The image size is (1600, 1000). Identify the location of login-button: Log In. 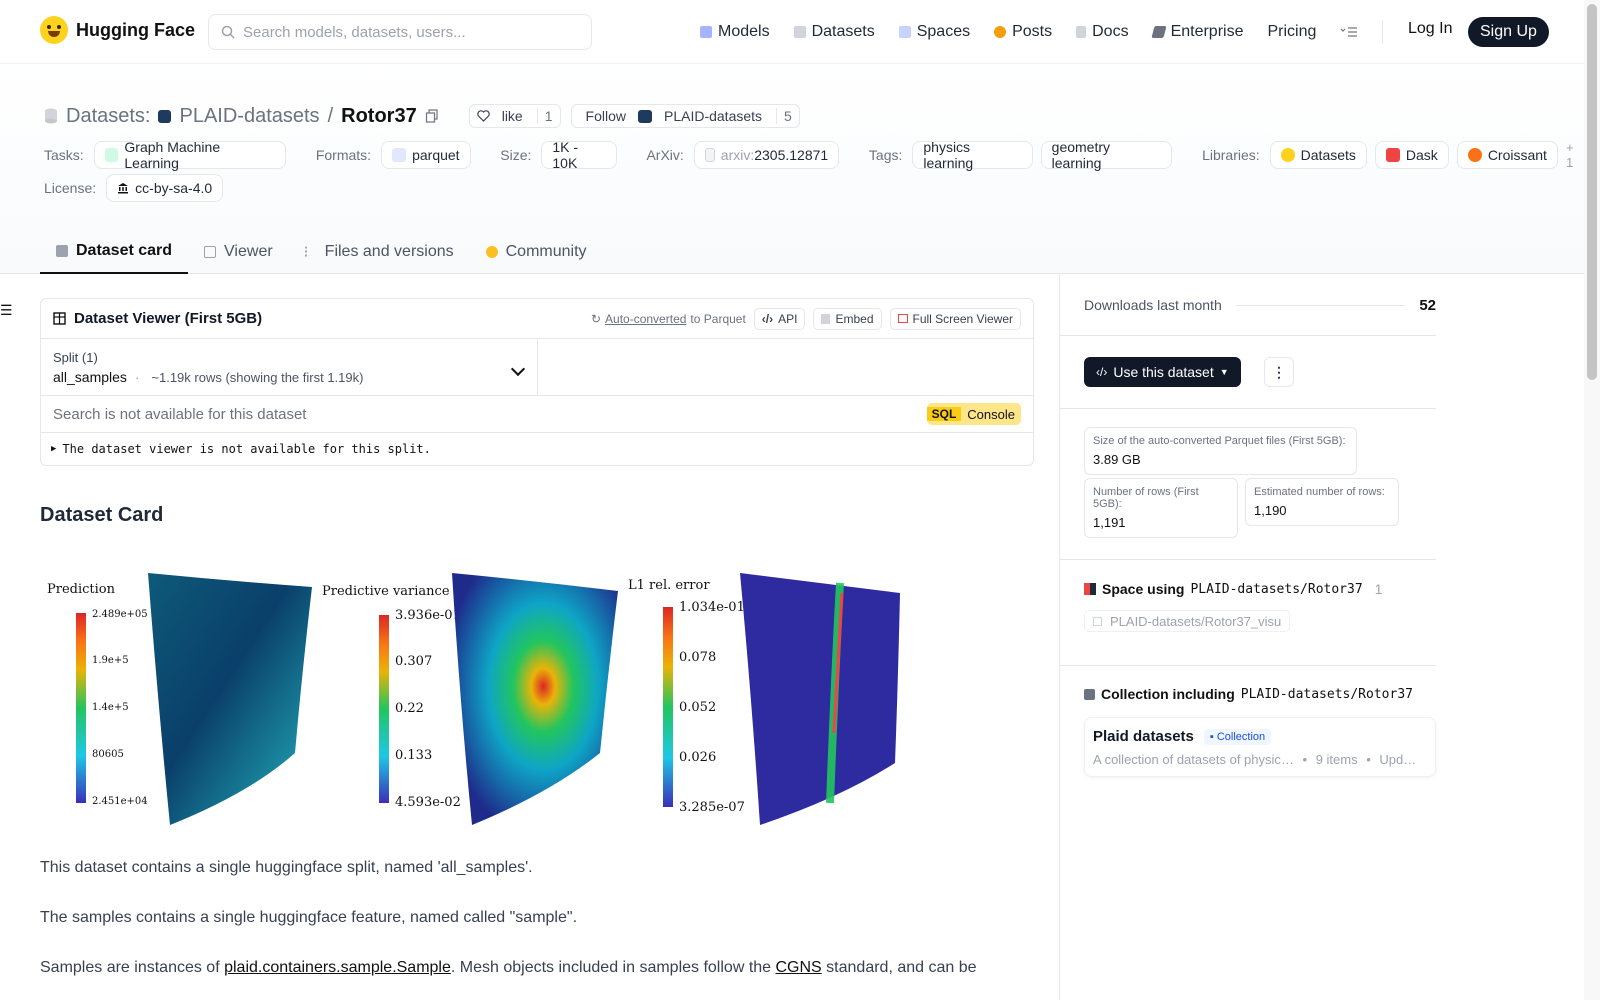
(1430, 29).